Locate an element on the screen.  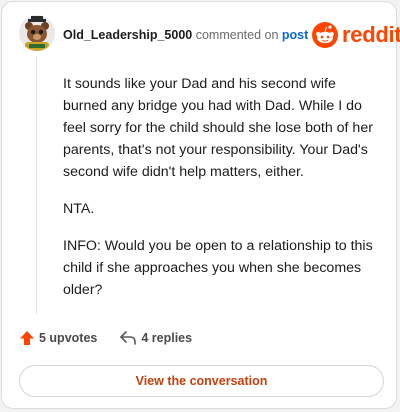
reply-arrow-icon is located at coordinates (128, 338).